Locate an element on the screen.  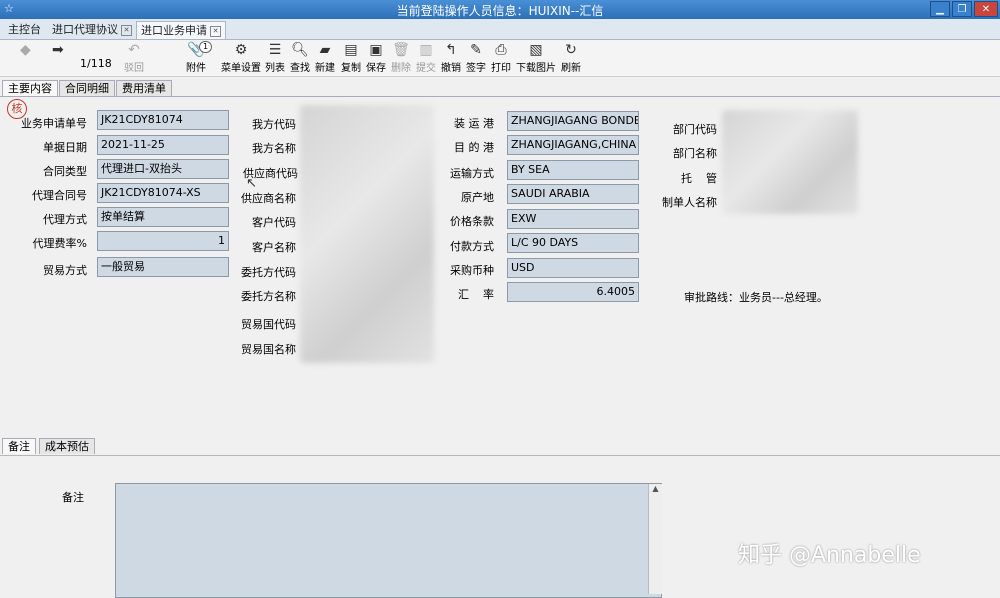
save-icon: ▣ is located at coordinates (376, 50).